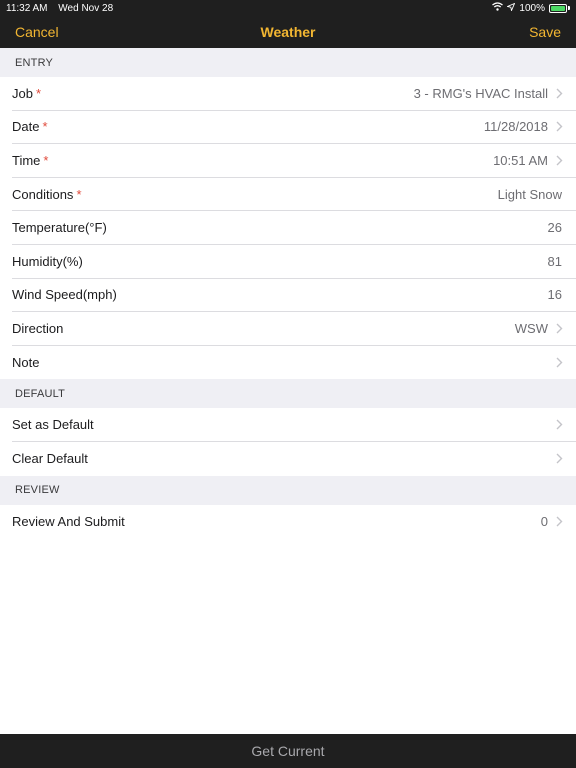  What do you see at coordinates (47, 261) in the screenshot?
I see `humidity-label: Humidity(%)` at bounding box center [47, 261].